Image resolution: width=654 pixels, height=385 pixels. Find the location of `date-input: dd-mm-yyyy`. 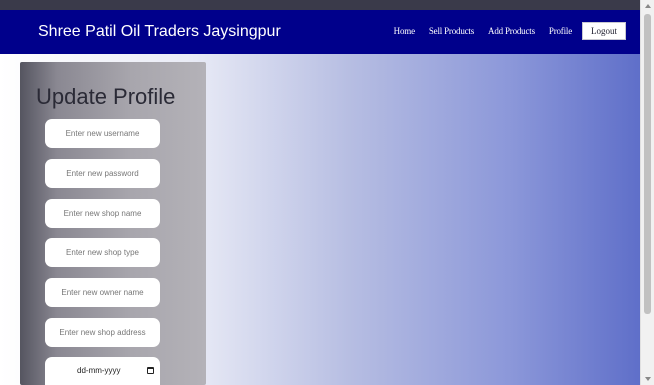

date-input: dd-mm-yyyy is located at coordinates (102, 371).